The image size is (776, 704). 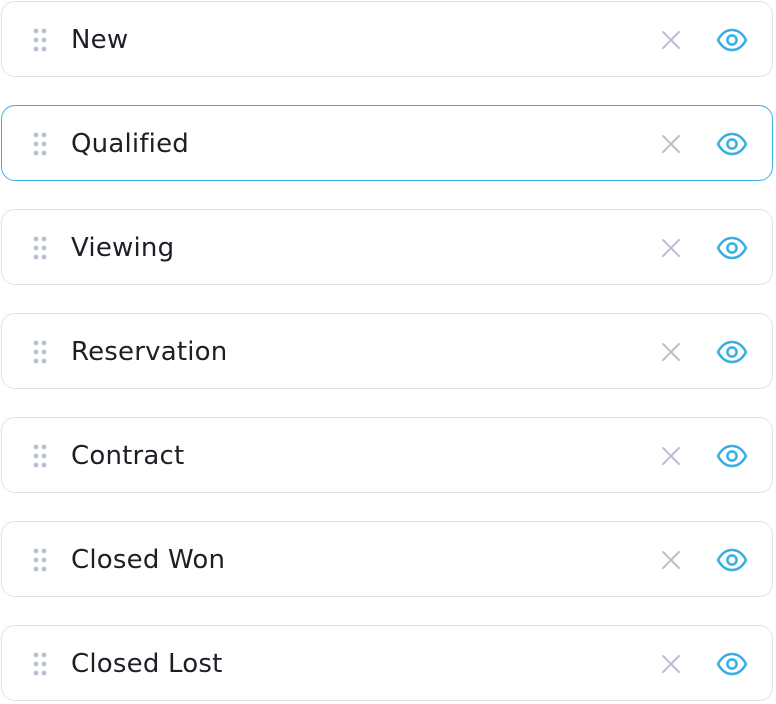 I want to click on stage-label: Closed Won, so click(x=148, y=560).